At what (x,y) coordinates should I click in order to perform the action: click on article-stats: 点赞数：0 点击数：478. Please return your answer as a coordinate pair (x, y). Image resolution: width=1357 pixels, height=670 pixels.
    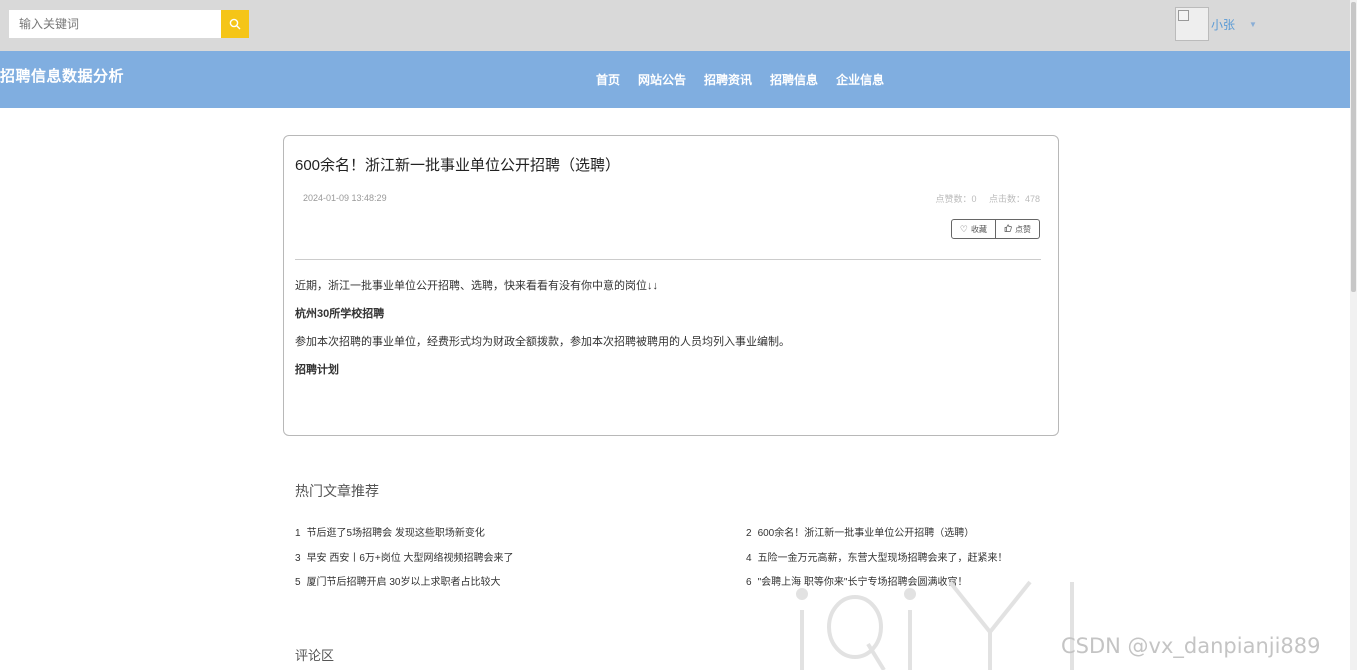
    Looking at the image, I should click on (982, 198).